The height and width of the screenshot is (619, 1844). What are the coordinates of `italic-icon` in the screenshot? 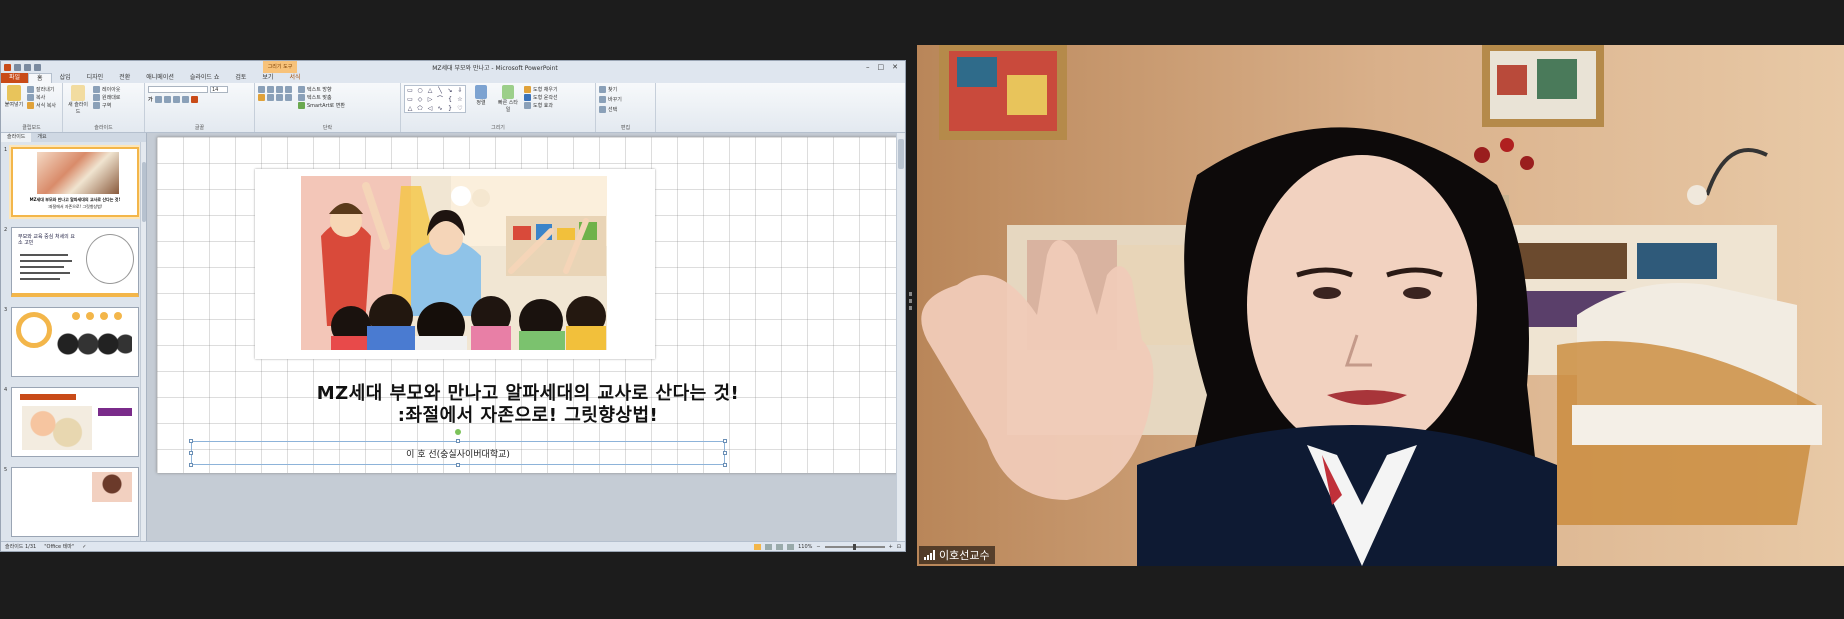 It's located at (158, 99).